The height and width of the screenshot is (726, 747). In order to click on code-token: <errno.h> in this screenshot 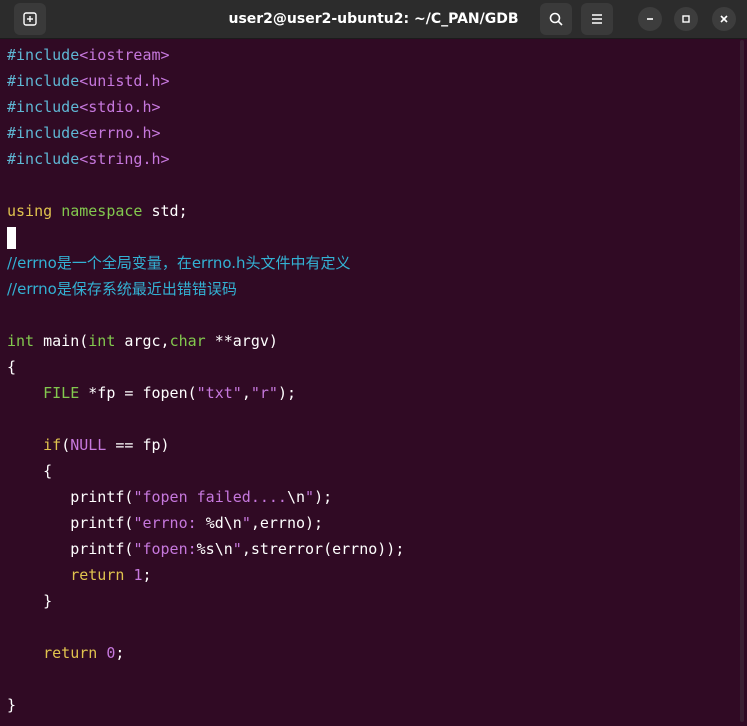, I will do `click(120, 133)`.